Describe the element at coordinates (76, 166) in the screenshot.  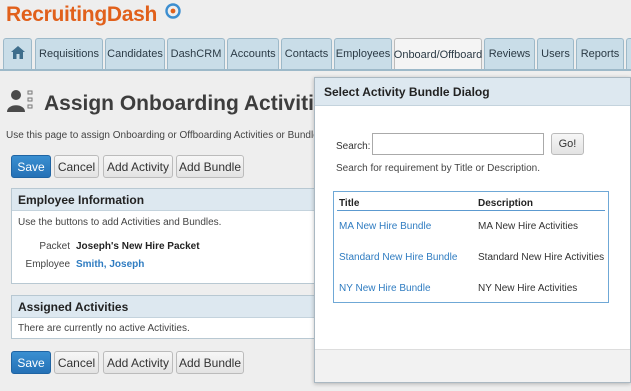
I see `cancel-button: Cancel` at that location.